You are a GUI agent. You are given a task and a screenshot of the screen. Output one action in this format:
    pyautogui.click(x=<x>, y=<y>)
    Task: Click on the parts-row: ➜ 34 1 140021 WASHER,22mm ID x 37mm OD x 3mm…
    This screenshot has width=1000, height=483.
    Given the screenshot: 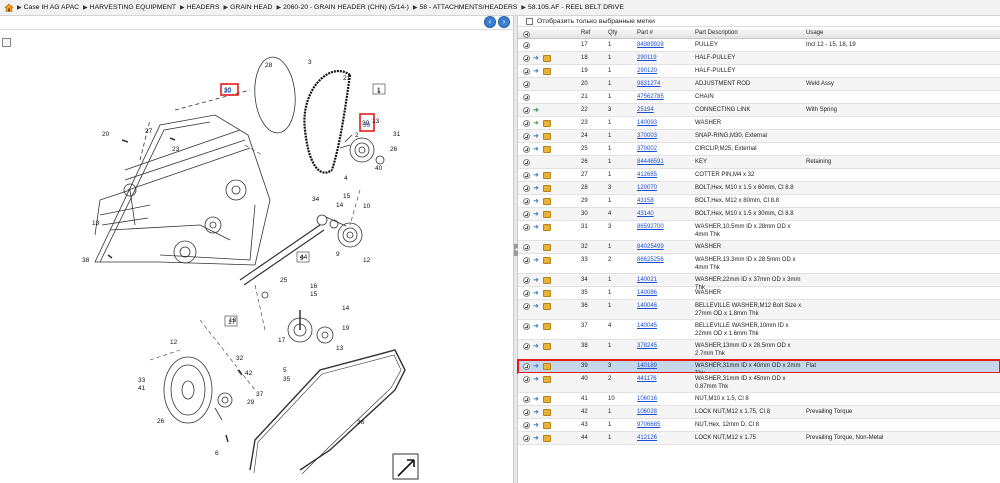 What is the action you would take?
    pyautogui.click(x=759, y=282)
    